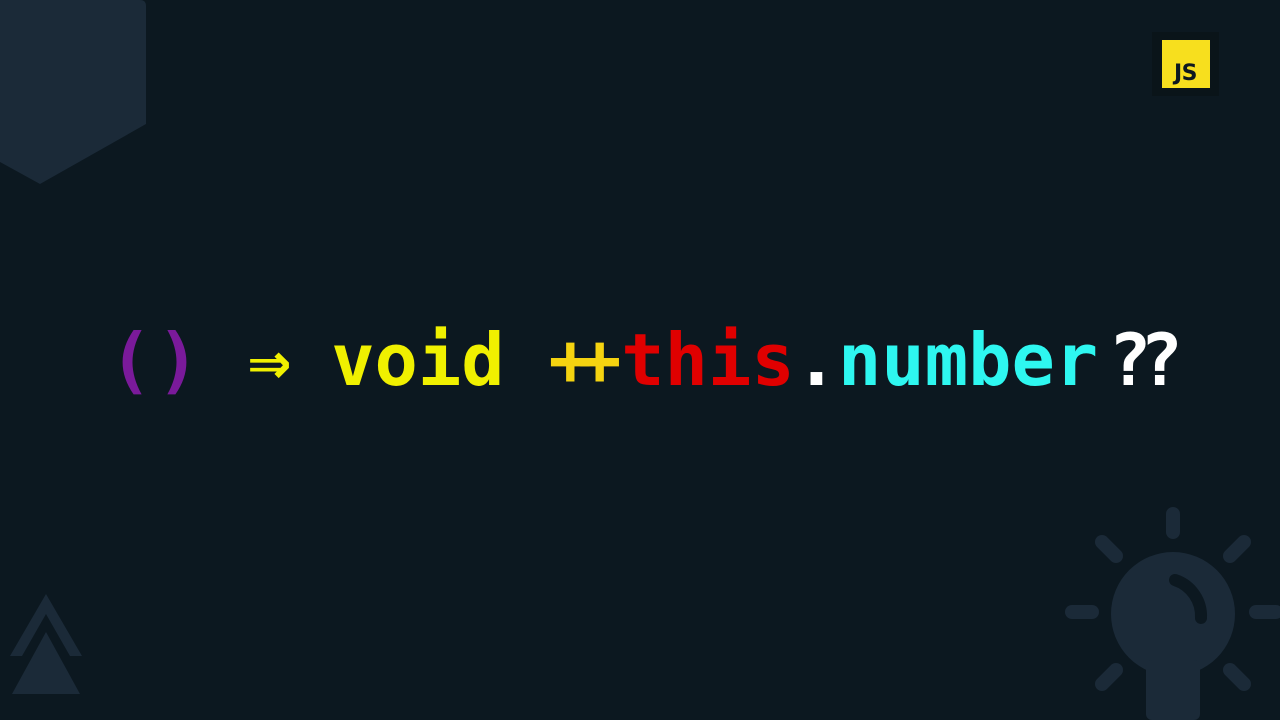 The height and width of the screenshot is (720, 1280). What do you see at coordinates (418, 360) in the screenshot?
I see `void-keyword-token: void` at bounding box center [418, 360].